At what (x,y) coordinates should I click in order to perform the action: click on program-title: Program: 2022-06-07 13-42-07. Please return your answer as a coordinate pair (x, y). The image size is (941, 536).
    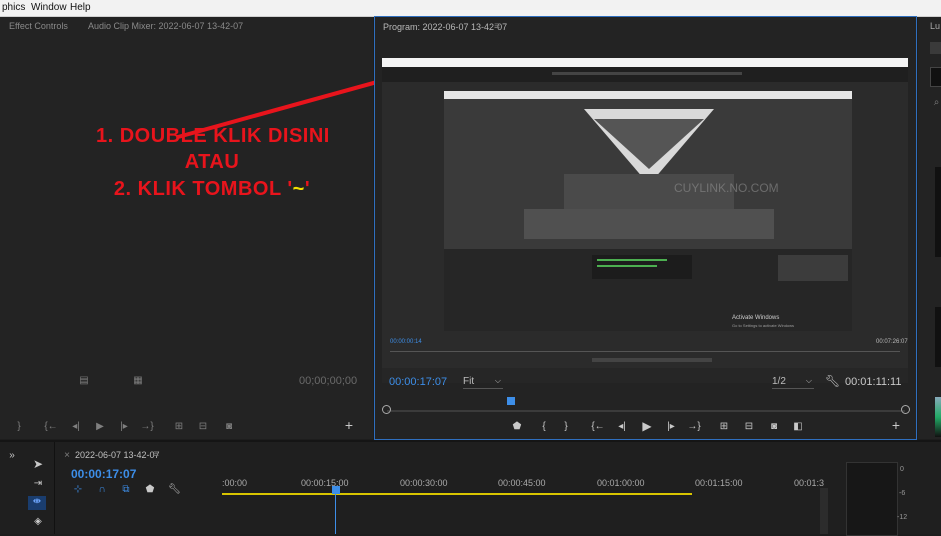
    Looking at the image, I should click on (445, 27).